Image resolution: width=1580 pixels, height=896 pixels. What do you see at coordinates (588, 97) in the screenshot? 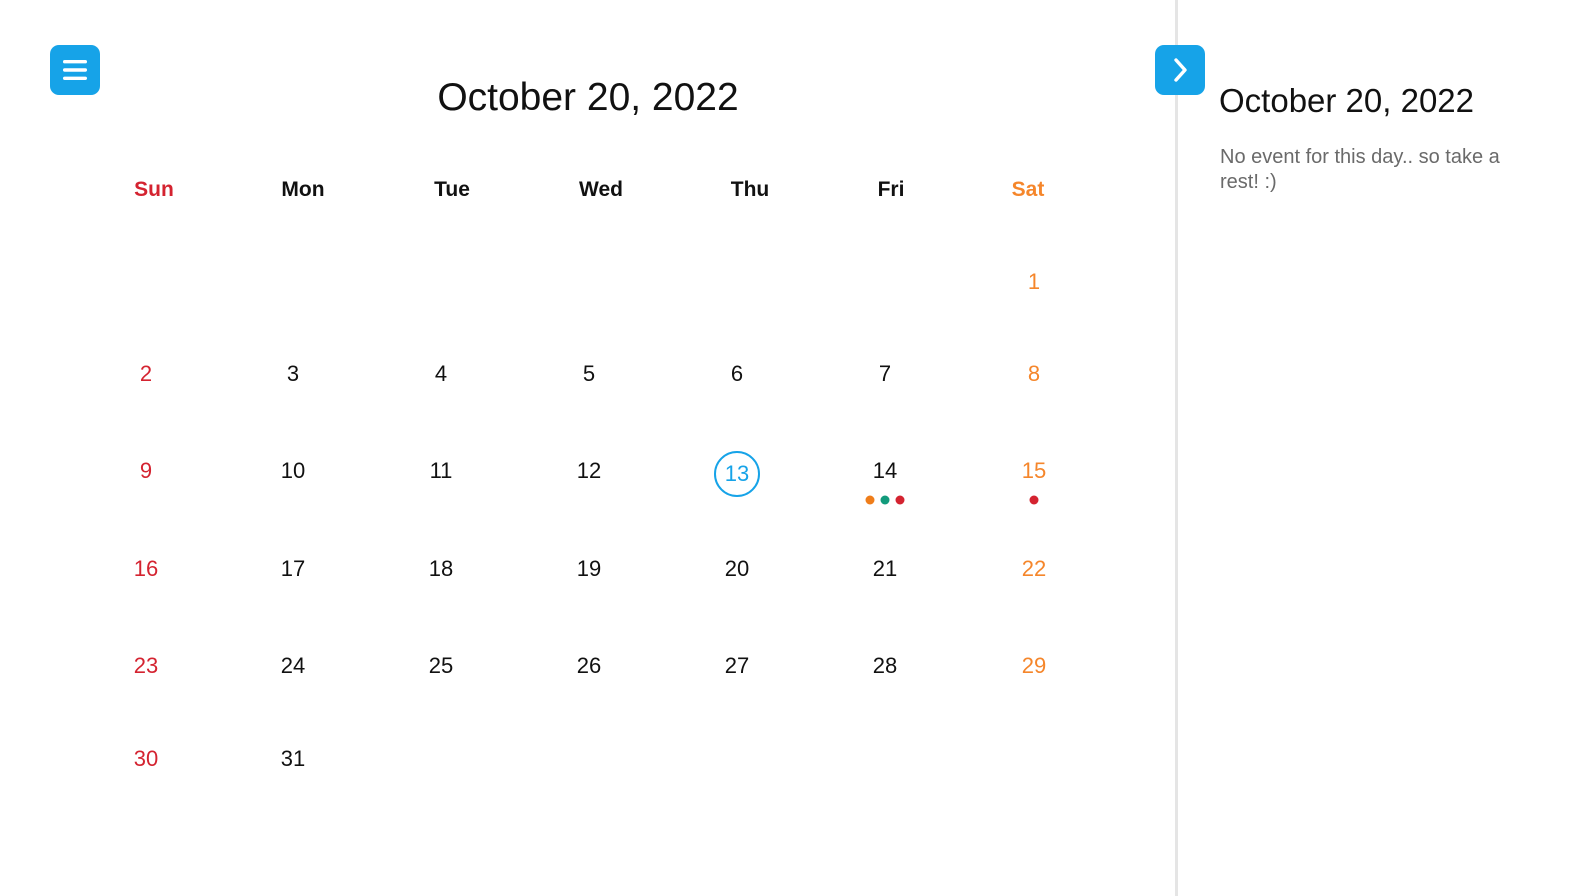
I see `month-title: October 20, 2022` at bounding box center [588, 97].